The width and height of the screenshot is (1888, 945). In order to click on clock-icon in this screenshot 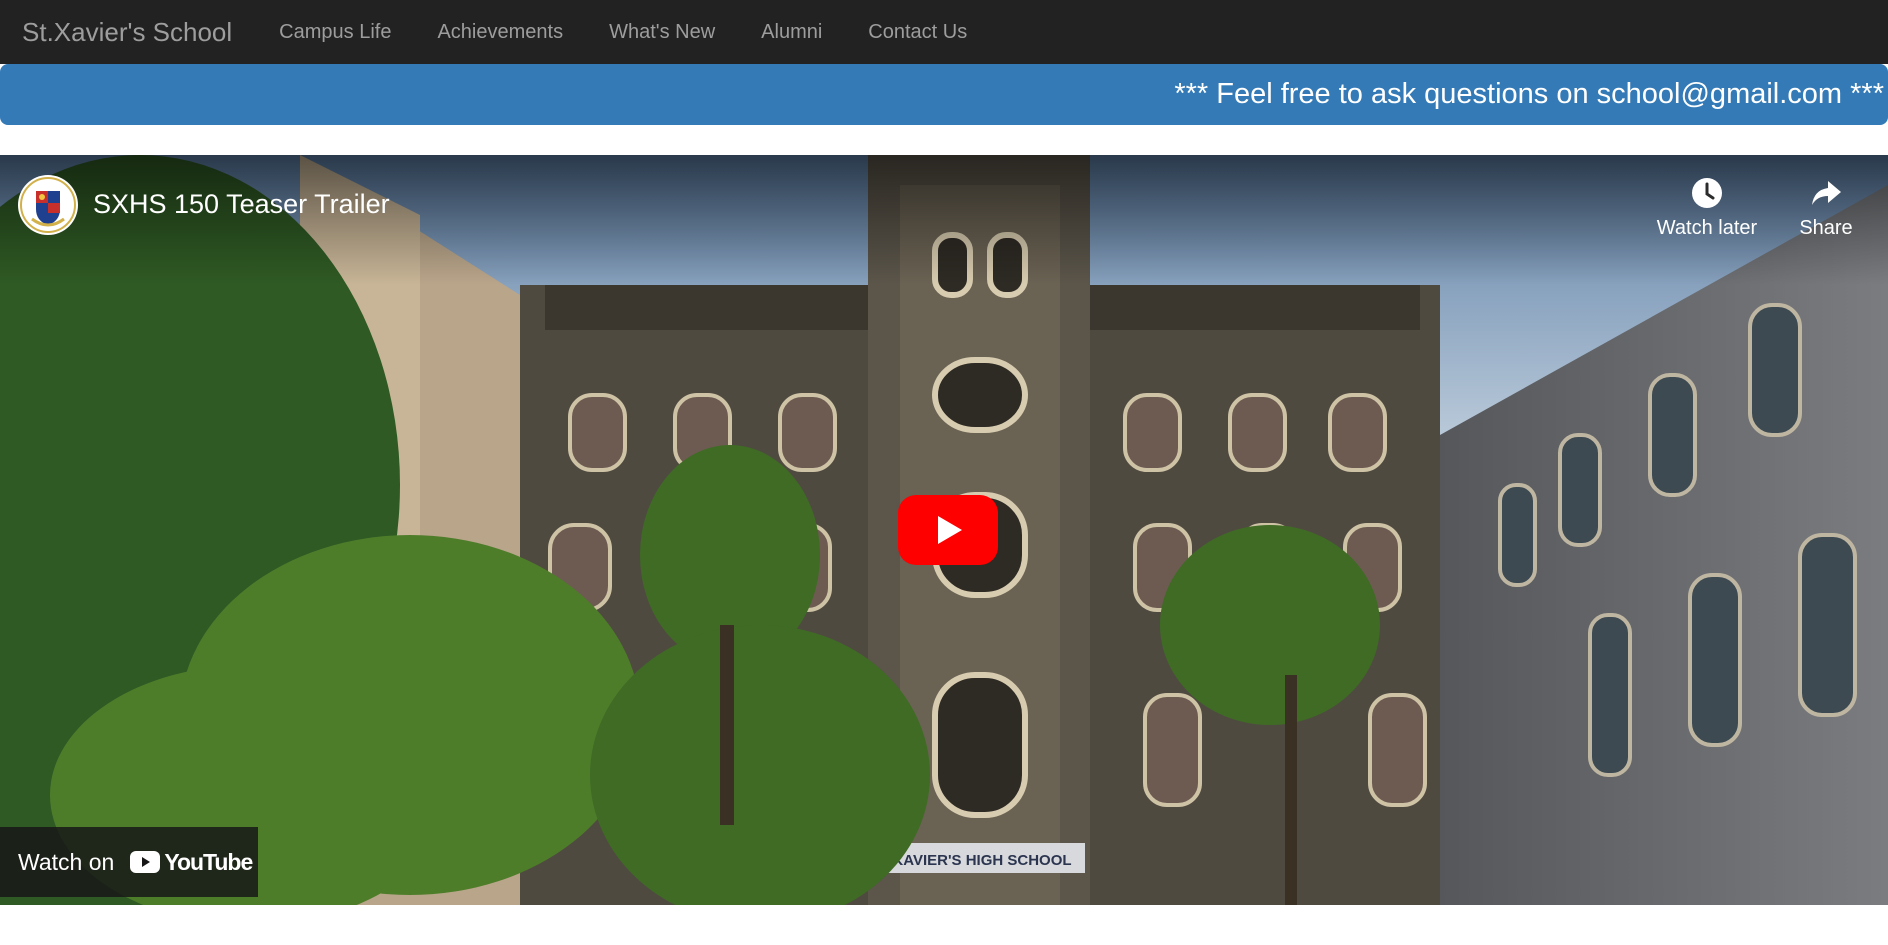, I will do `click(1707, 193)`.